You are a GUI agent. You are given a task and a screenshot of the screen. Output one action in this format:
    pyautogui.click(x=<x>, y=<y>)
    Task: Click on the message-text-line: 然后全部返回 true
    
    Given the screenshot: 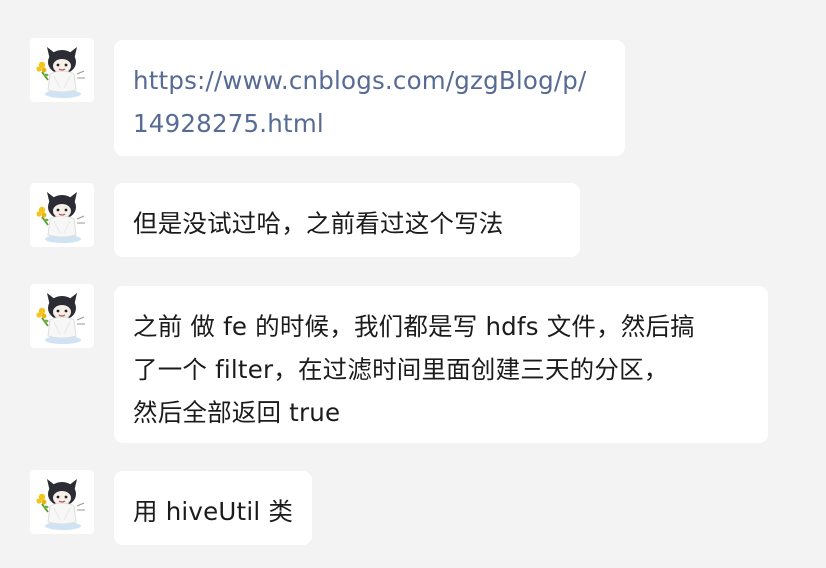 What is the action you would take?
    pyautogui.click(x=237, y=412)
    